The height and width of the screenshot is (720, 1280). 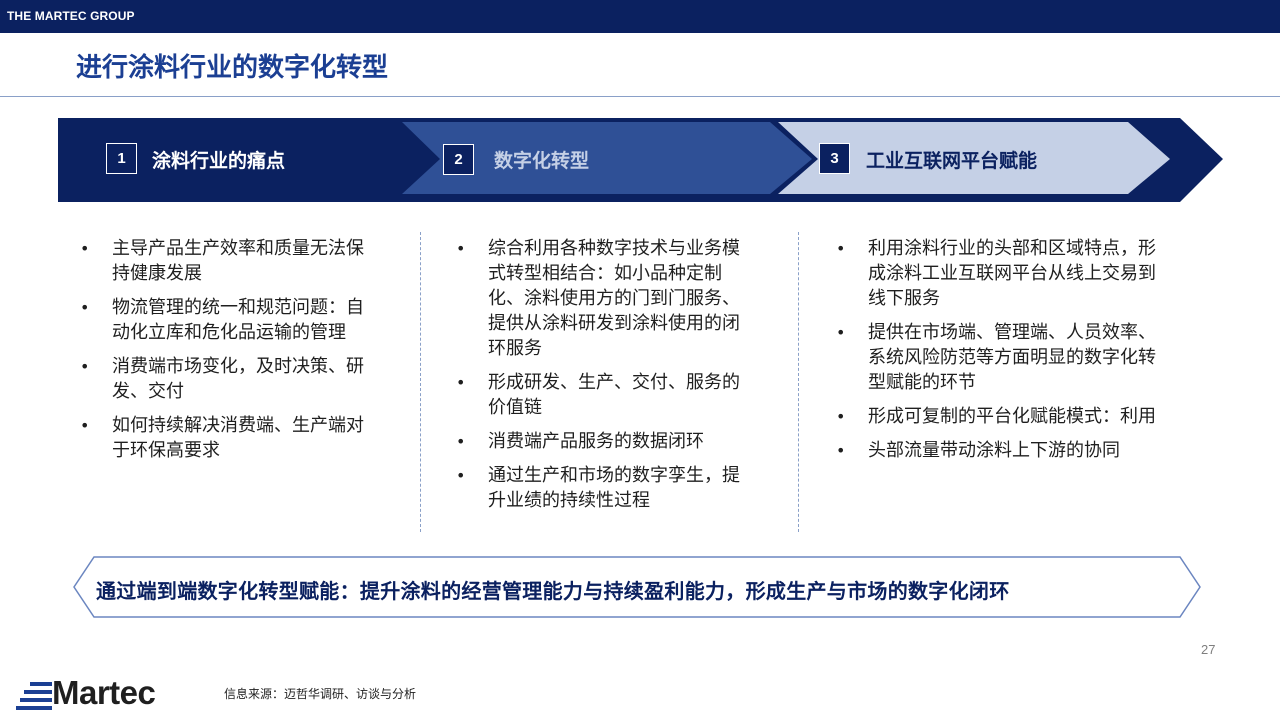 I want to click on brand-name: THE MARTEC GROUP, so click(x=71, y=16).